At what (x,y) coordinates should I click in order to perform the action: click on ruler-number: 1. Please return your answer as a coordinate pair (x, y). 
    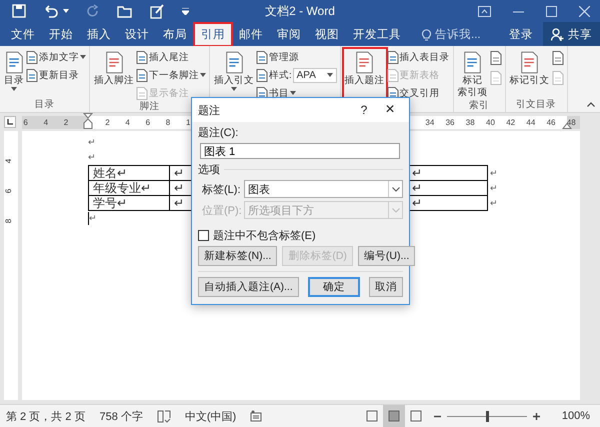
    Looking at the image, I should click on (188, 122).